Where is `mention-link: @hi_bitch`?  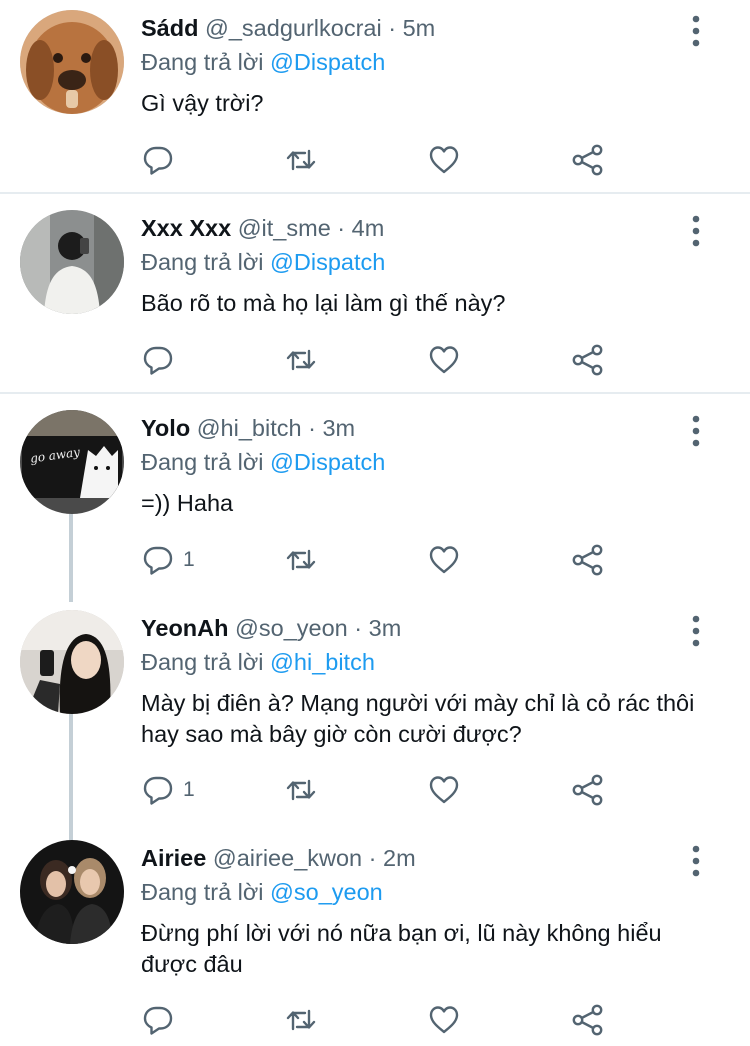 mention-link: @hi_bitch is located at coordinates (322, 662).